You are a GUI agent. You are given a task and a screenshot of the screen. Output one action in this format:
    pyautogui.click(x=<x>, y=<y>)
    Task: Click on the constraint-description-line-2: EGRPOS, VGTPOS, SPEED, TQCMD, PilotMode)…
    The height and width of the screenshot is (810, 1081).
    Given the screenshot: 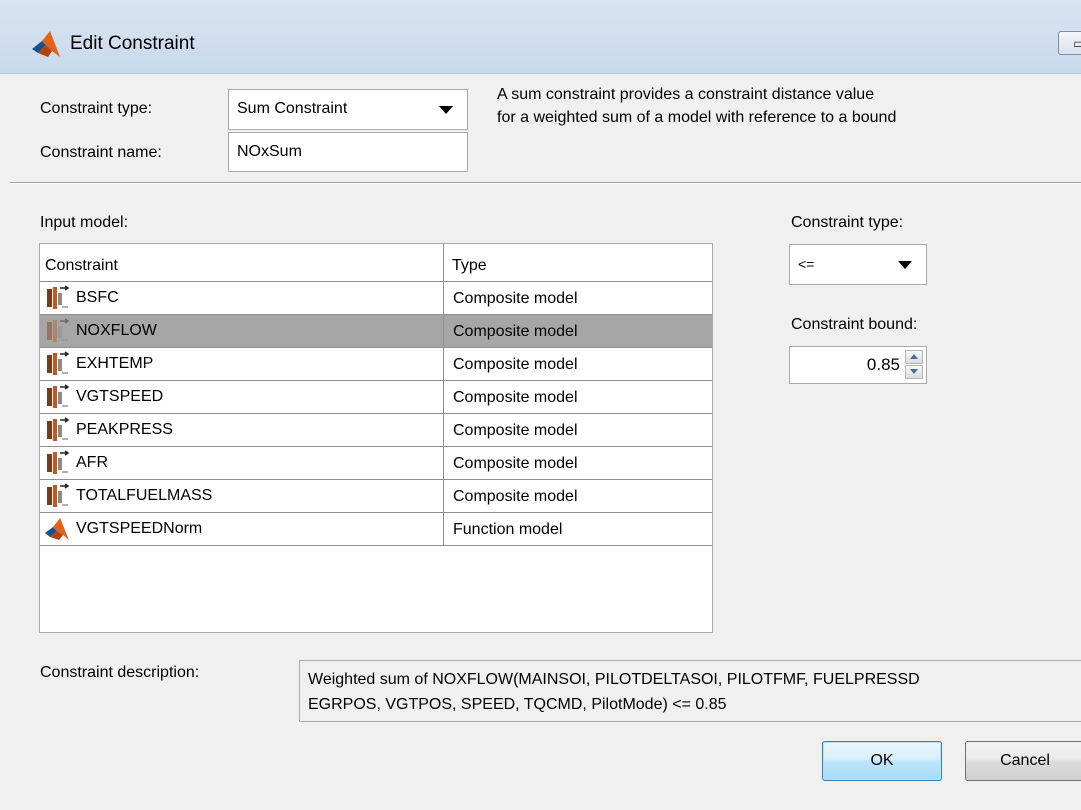 What is the action you would take?
    pyautogui.click(x=517, y=704)
    